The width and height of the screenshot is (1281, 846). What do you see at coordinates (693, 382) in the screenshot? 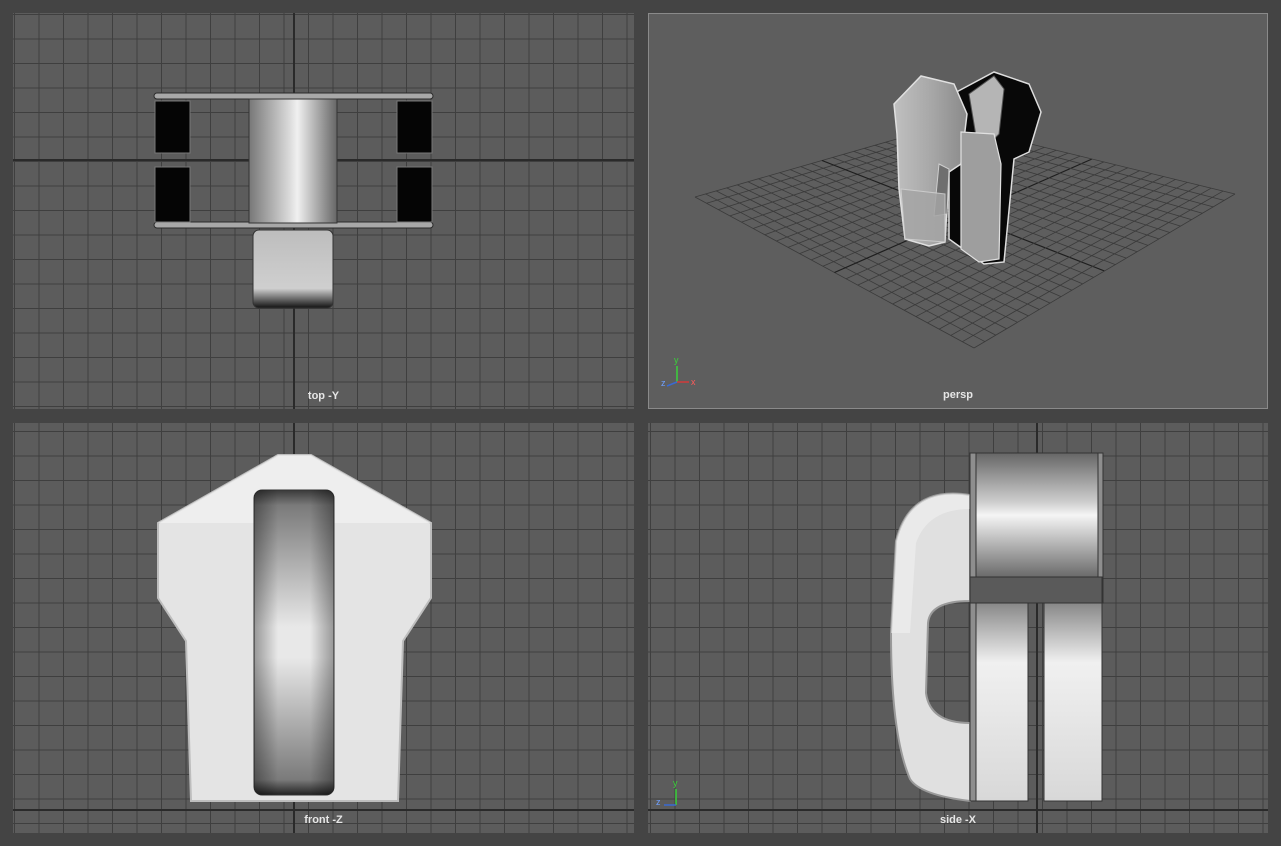
I see `axis-x-label: x` at bounding box center [693, 382].